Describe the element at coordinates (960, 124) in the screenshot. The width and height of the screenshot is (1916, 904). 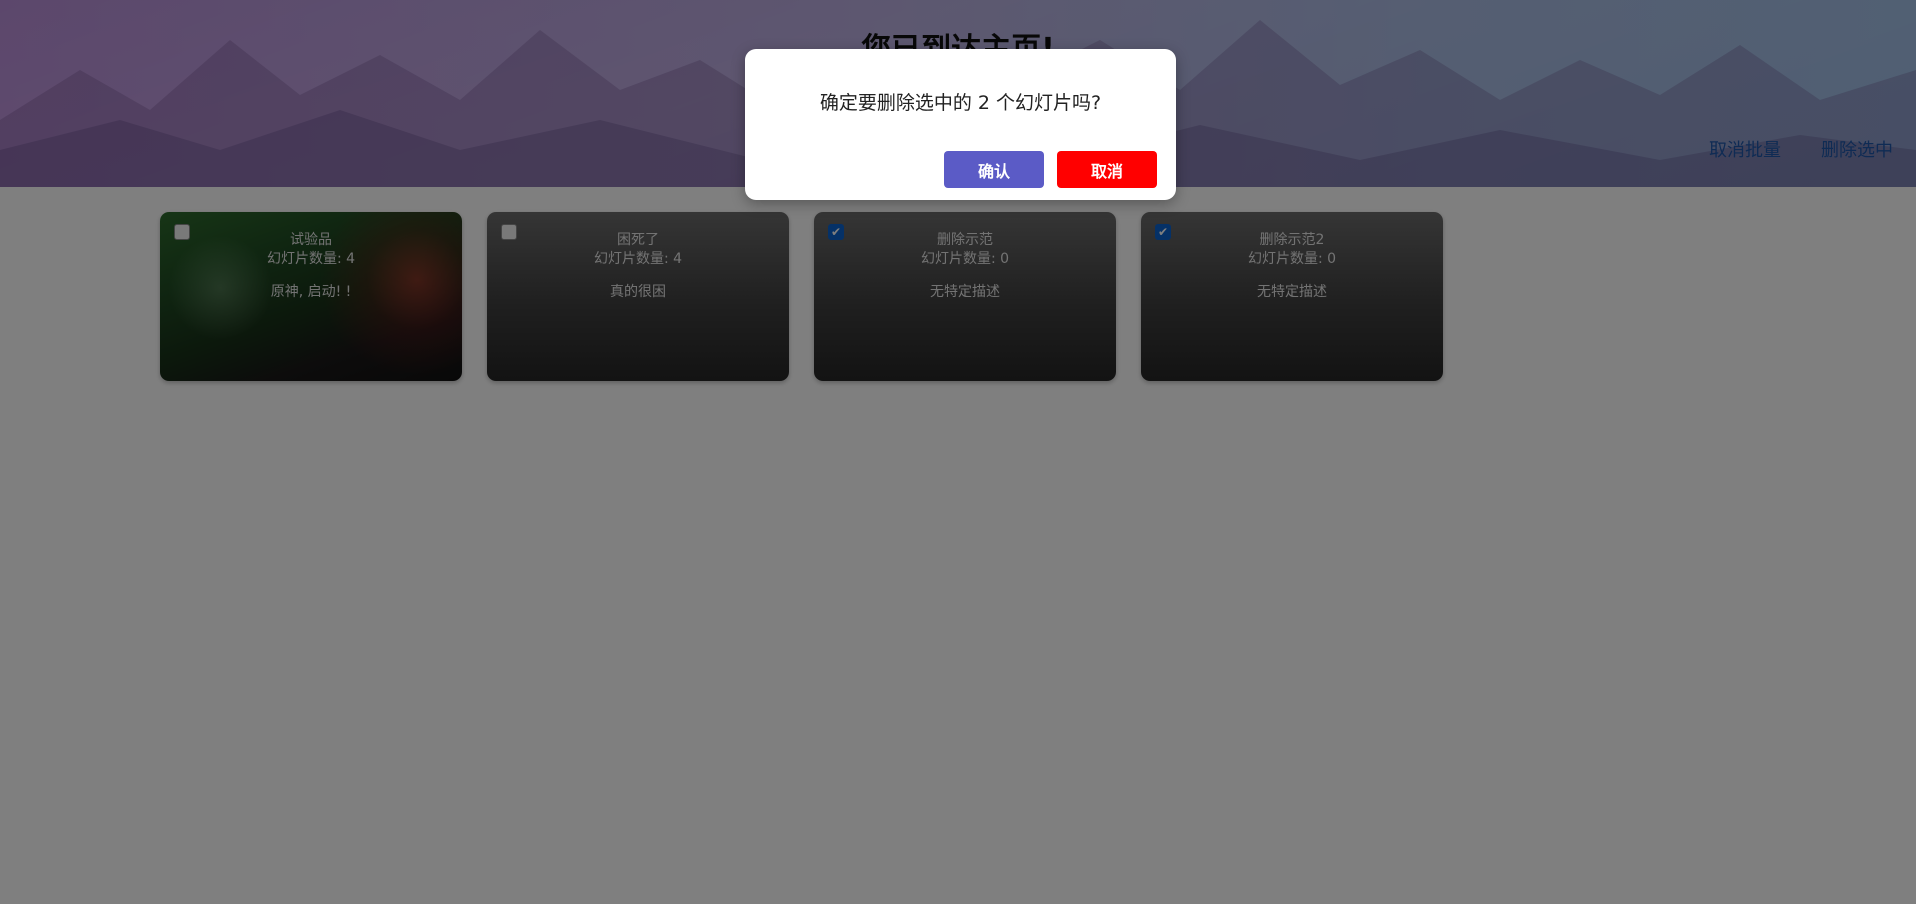
I see `confirm-delete-dialog: 确定要删除选中的 2 个幻灯片吗? 确认 取消` at that location.